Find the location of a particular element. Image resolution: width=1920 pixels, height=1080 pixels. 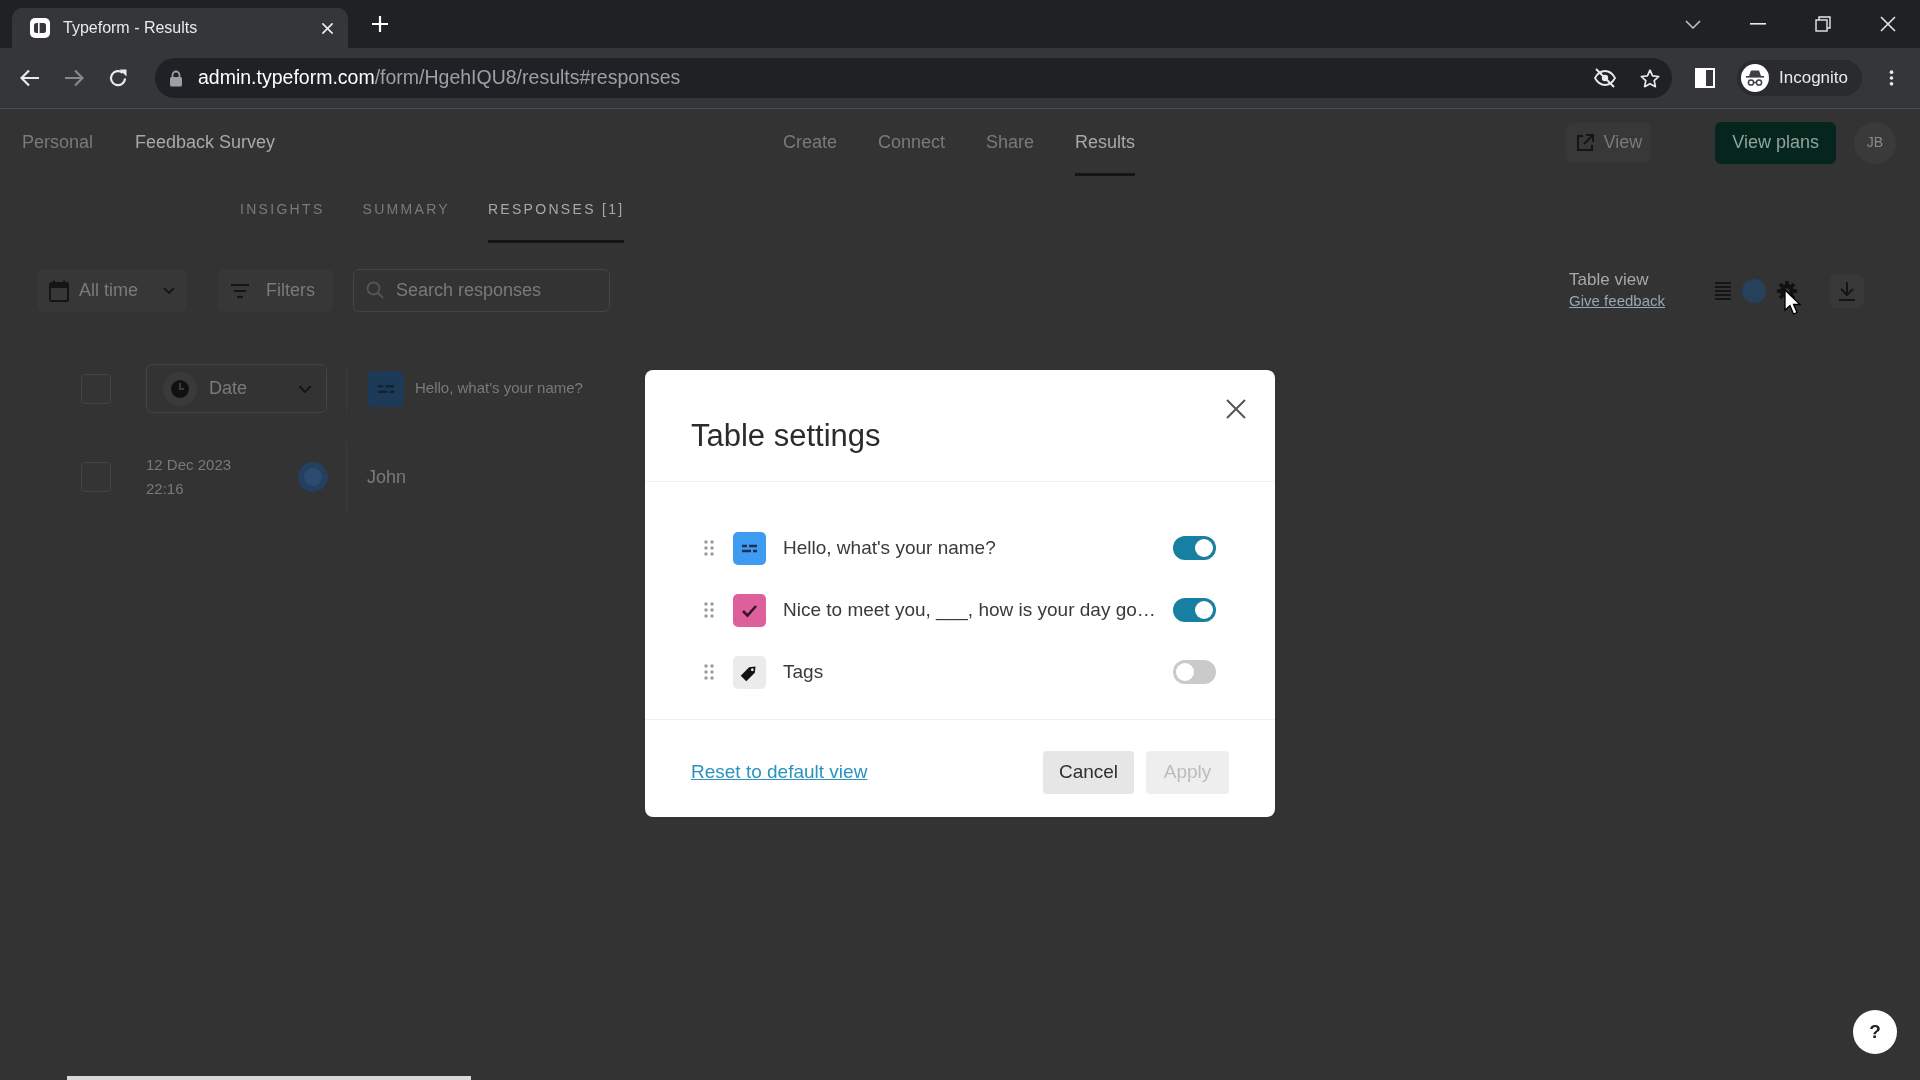

help-button: ? is located at coordinates (1875, 1032).